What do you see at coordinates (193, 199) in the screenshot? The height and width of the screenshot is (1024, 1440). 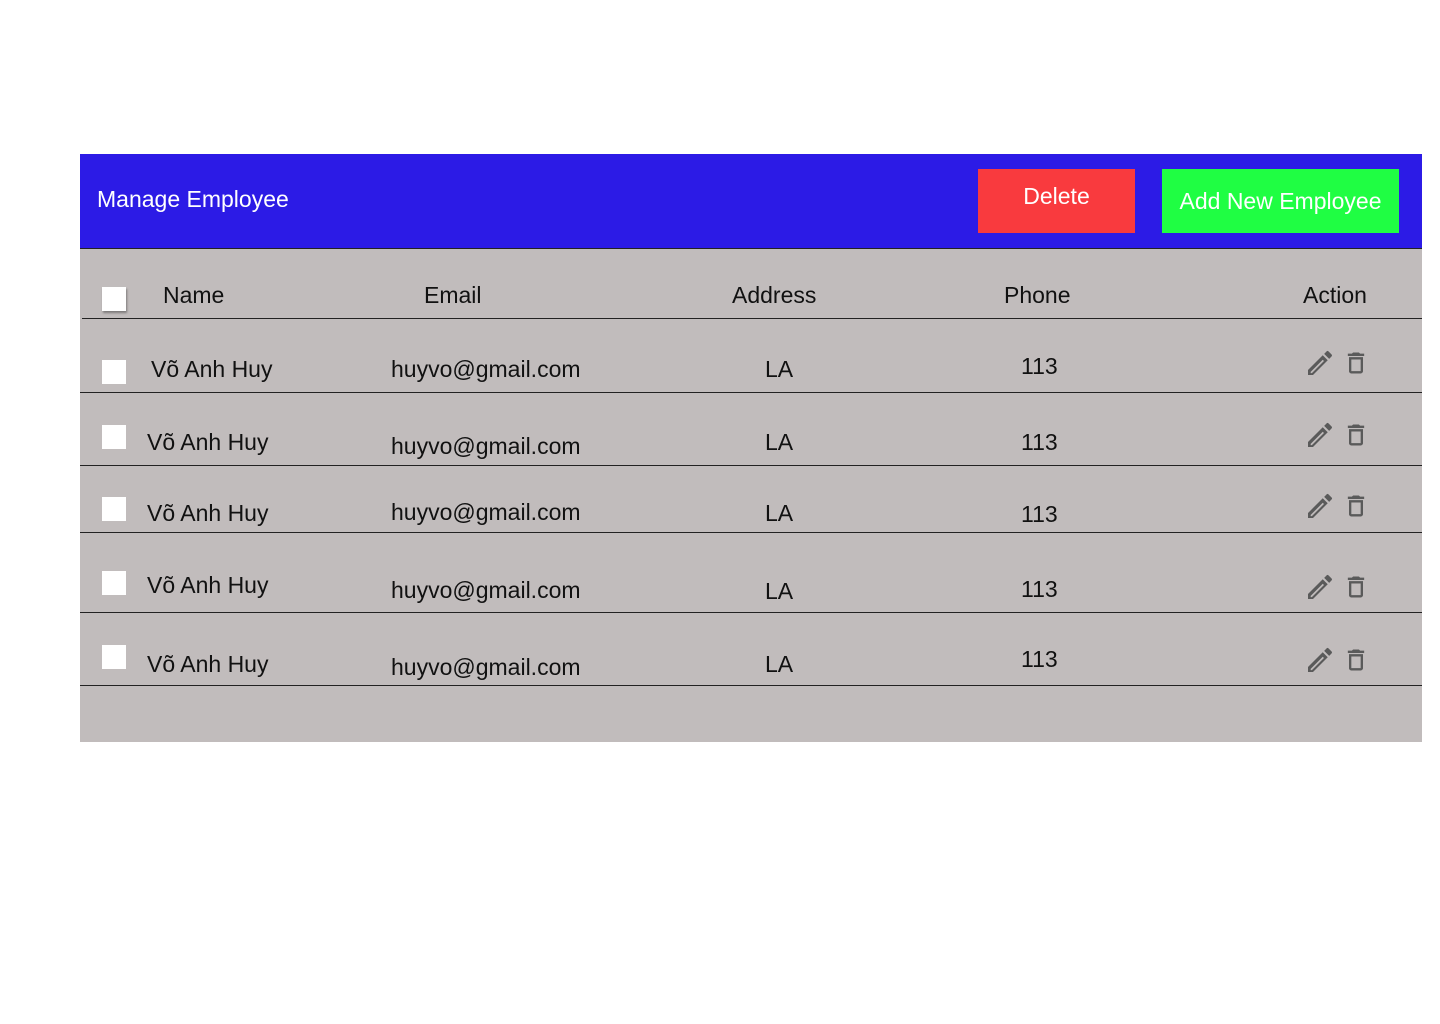 I see `page-title: Manage Employee` at bounding box center [193, 199].